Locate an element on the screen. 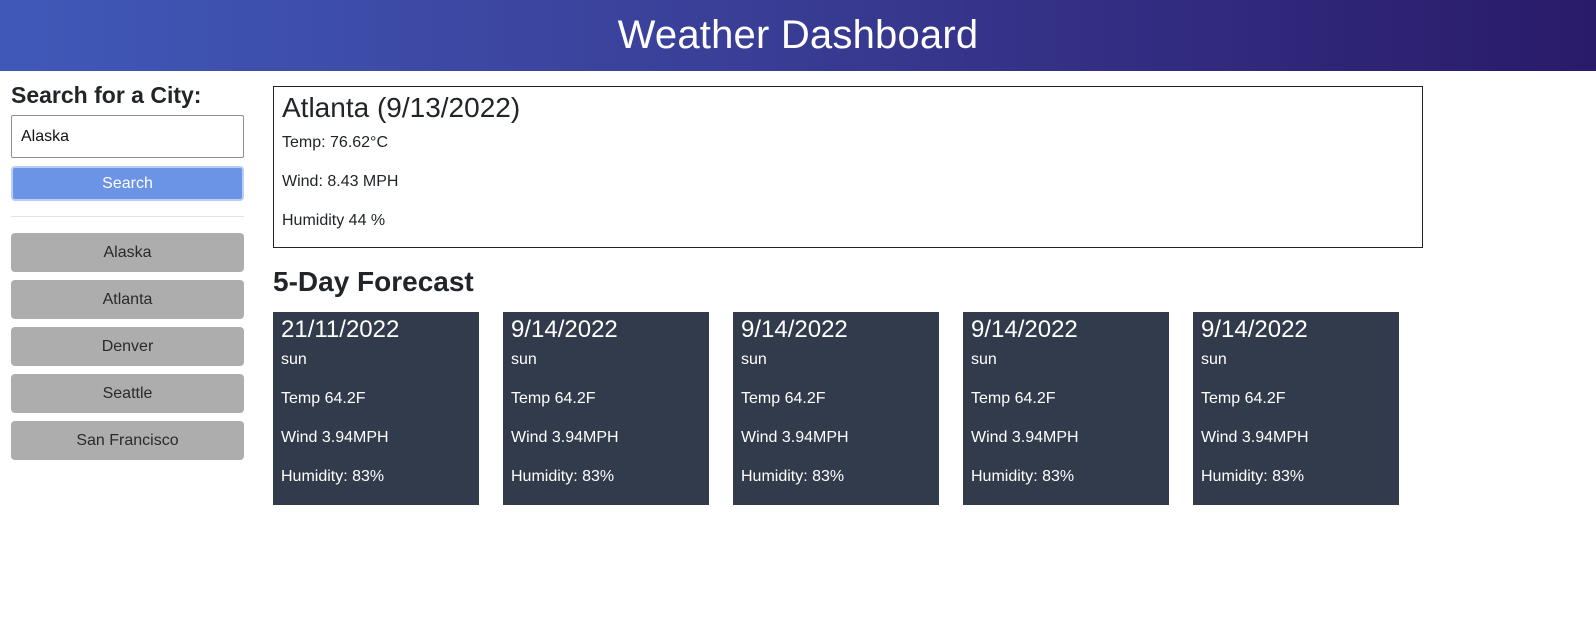 Image resolution: width=1596 pixels, height=641 pixels. page-header: Weather Dashboard is located at coordinates (798, 35).